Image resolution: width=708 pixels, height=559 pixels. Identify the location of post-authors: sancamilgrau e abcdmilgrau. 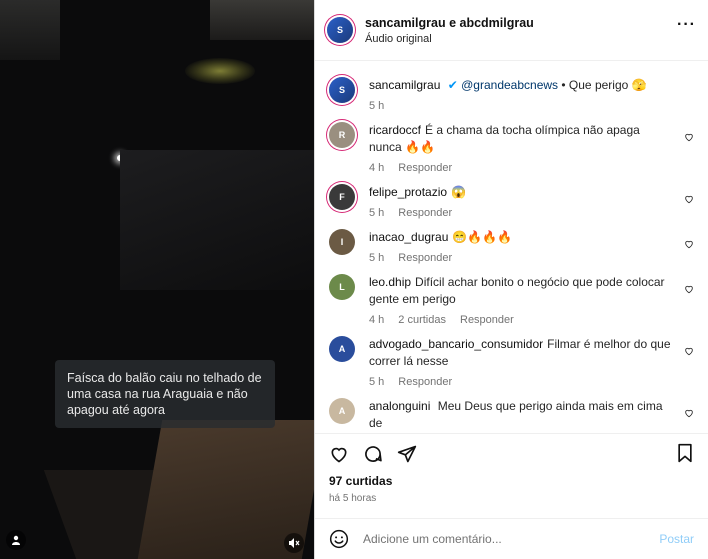
(449, 23).